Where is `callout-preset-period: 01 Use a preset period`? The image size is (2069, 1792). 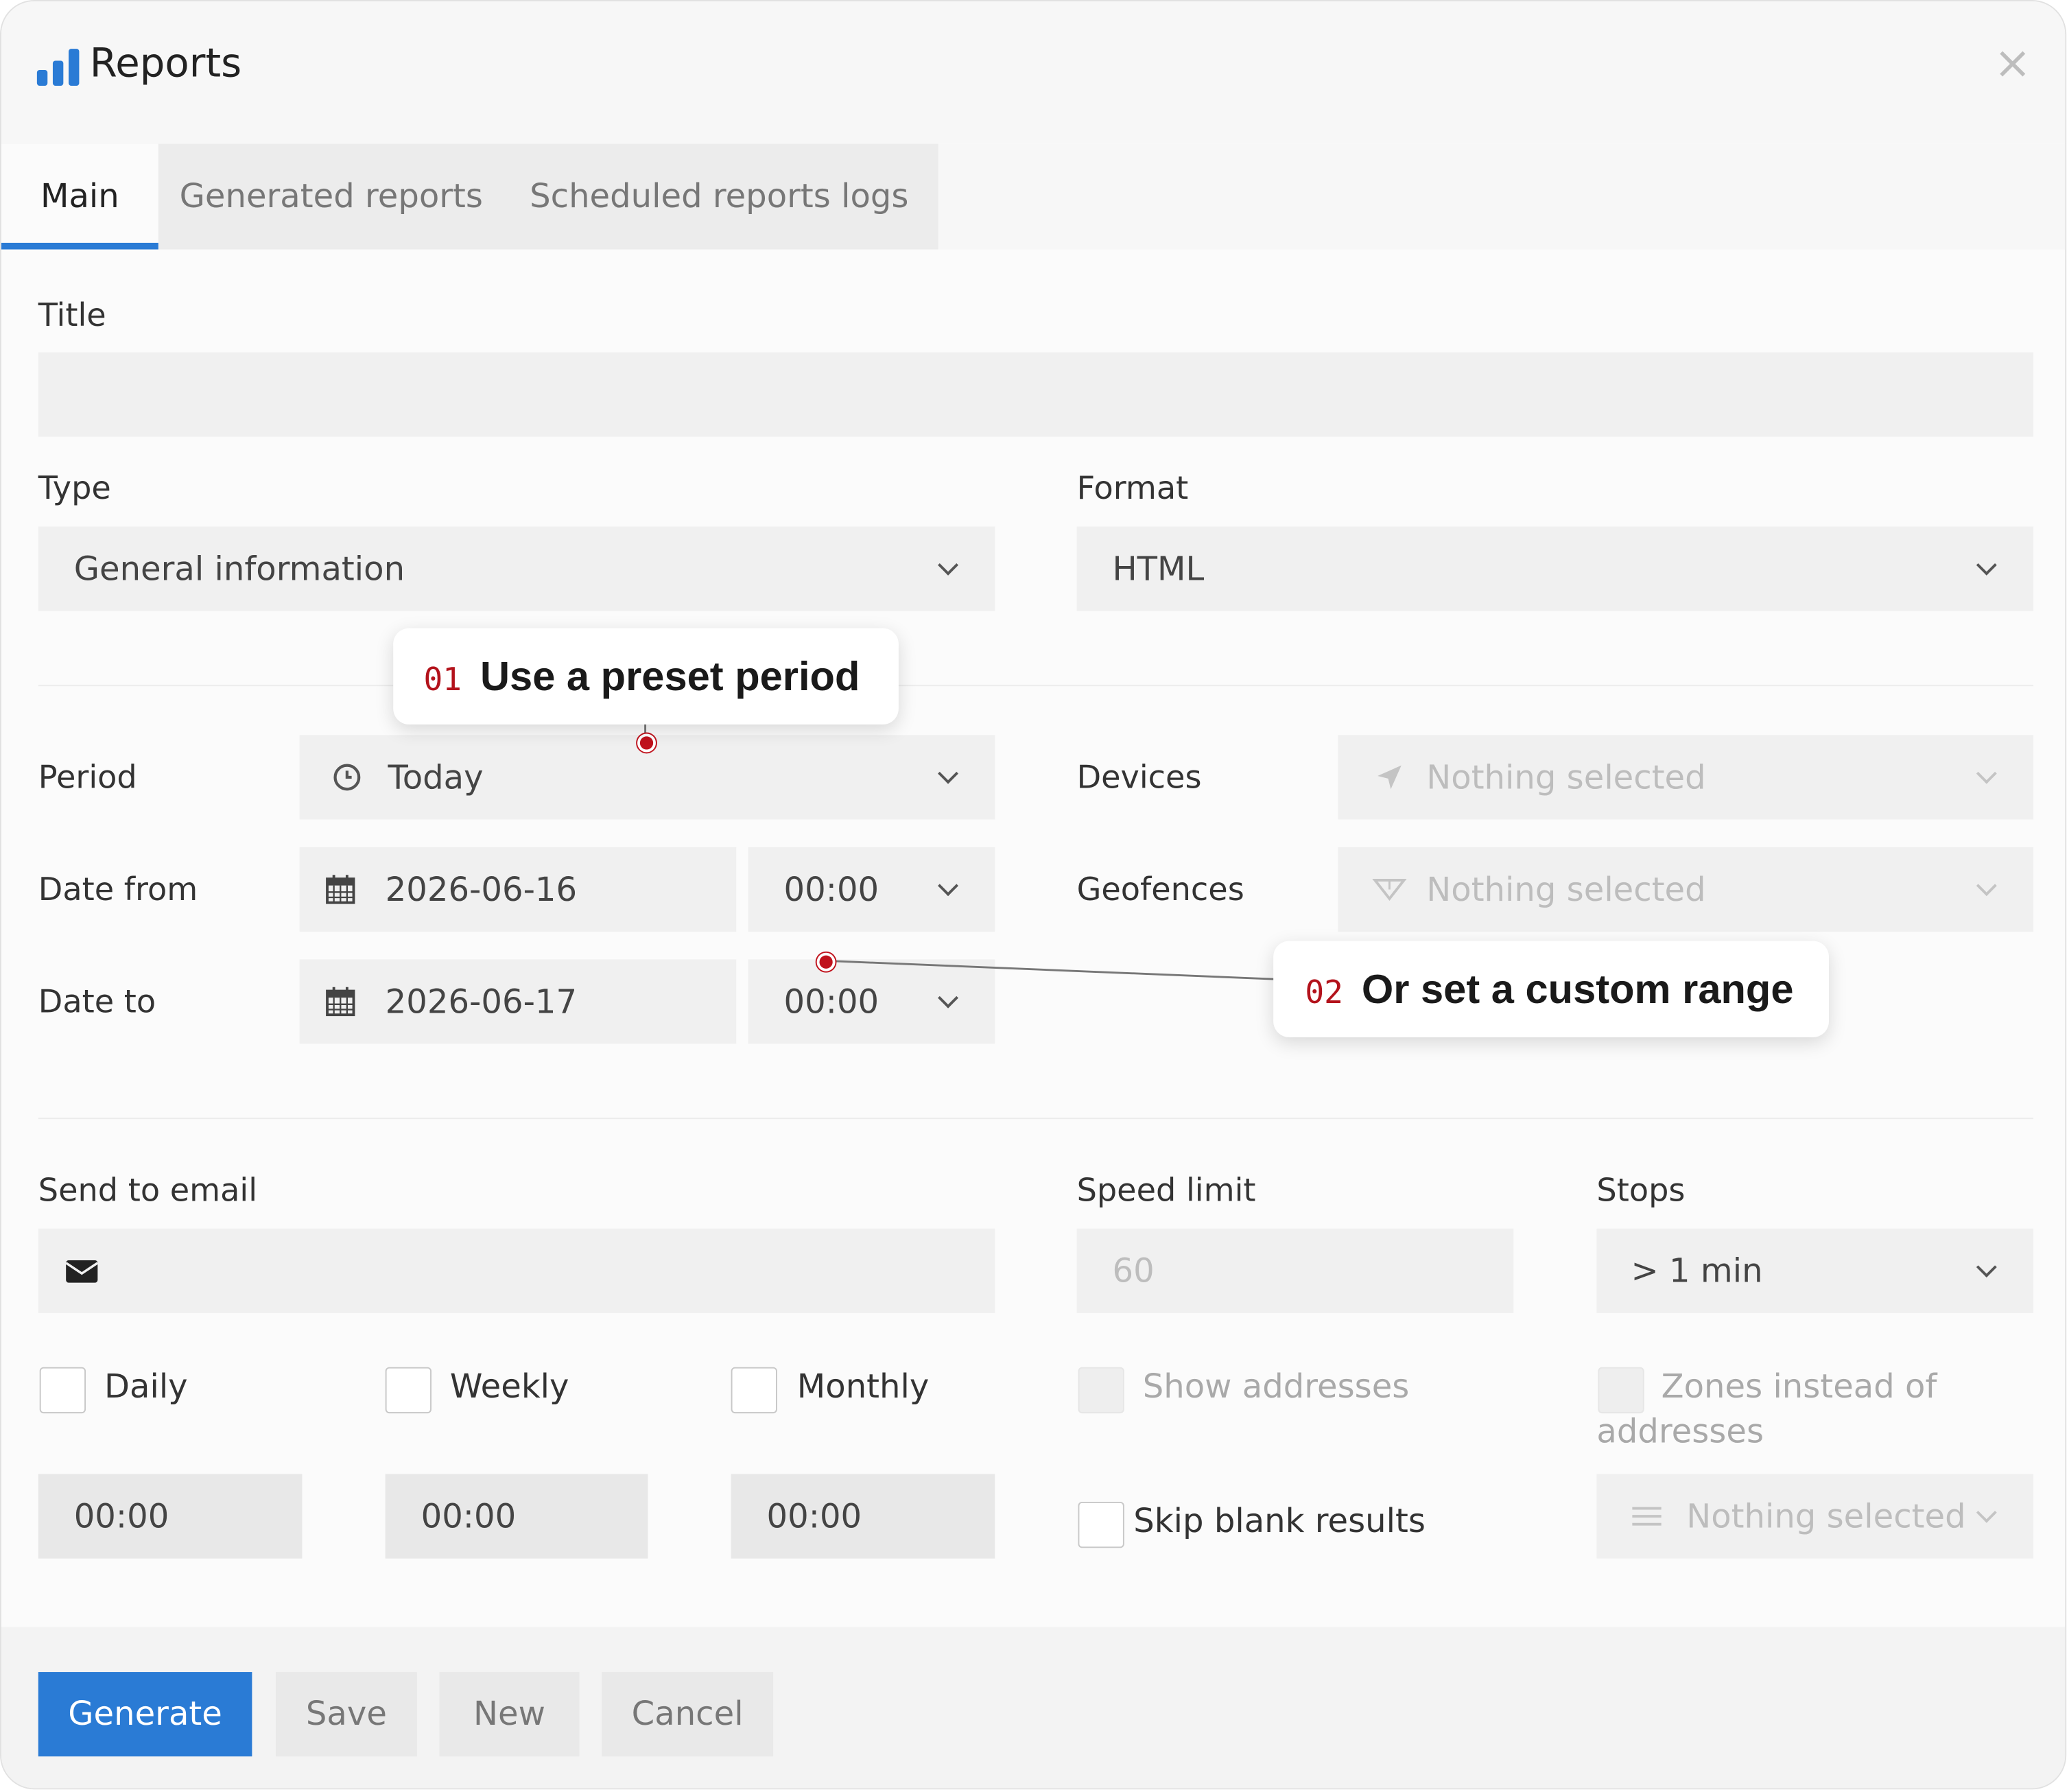
callout-preset-period: 01 Use a preset period is located at coordinates (646, 676).